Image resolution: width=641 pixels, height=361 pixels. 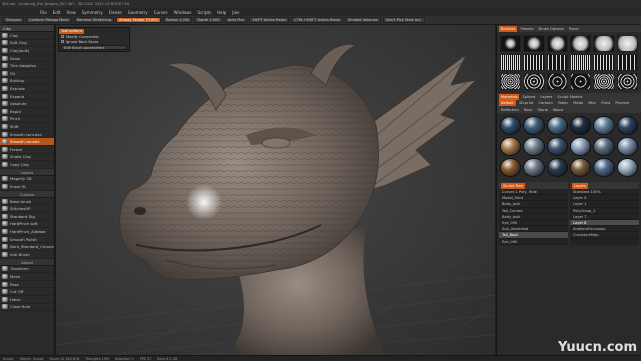 What do you see at coordinates (27, 44) in the screenshot?
I see `brush-item: Soft Clay` at bounding box center [27, 44].